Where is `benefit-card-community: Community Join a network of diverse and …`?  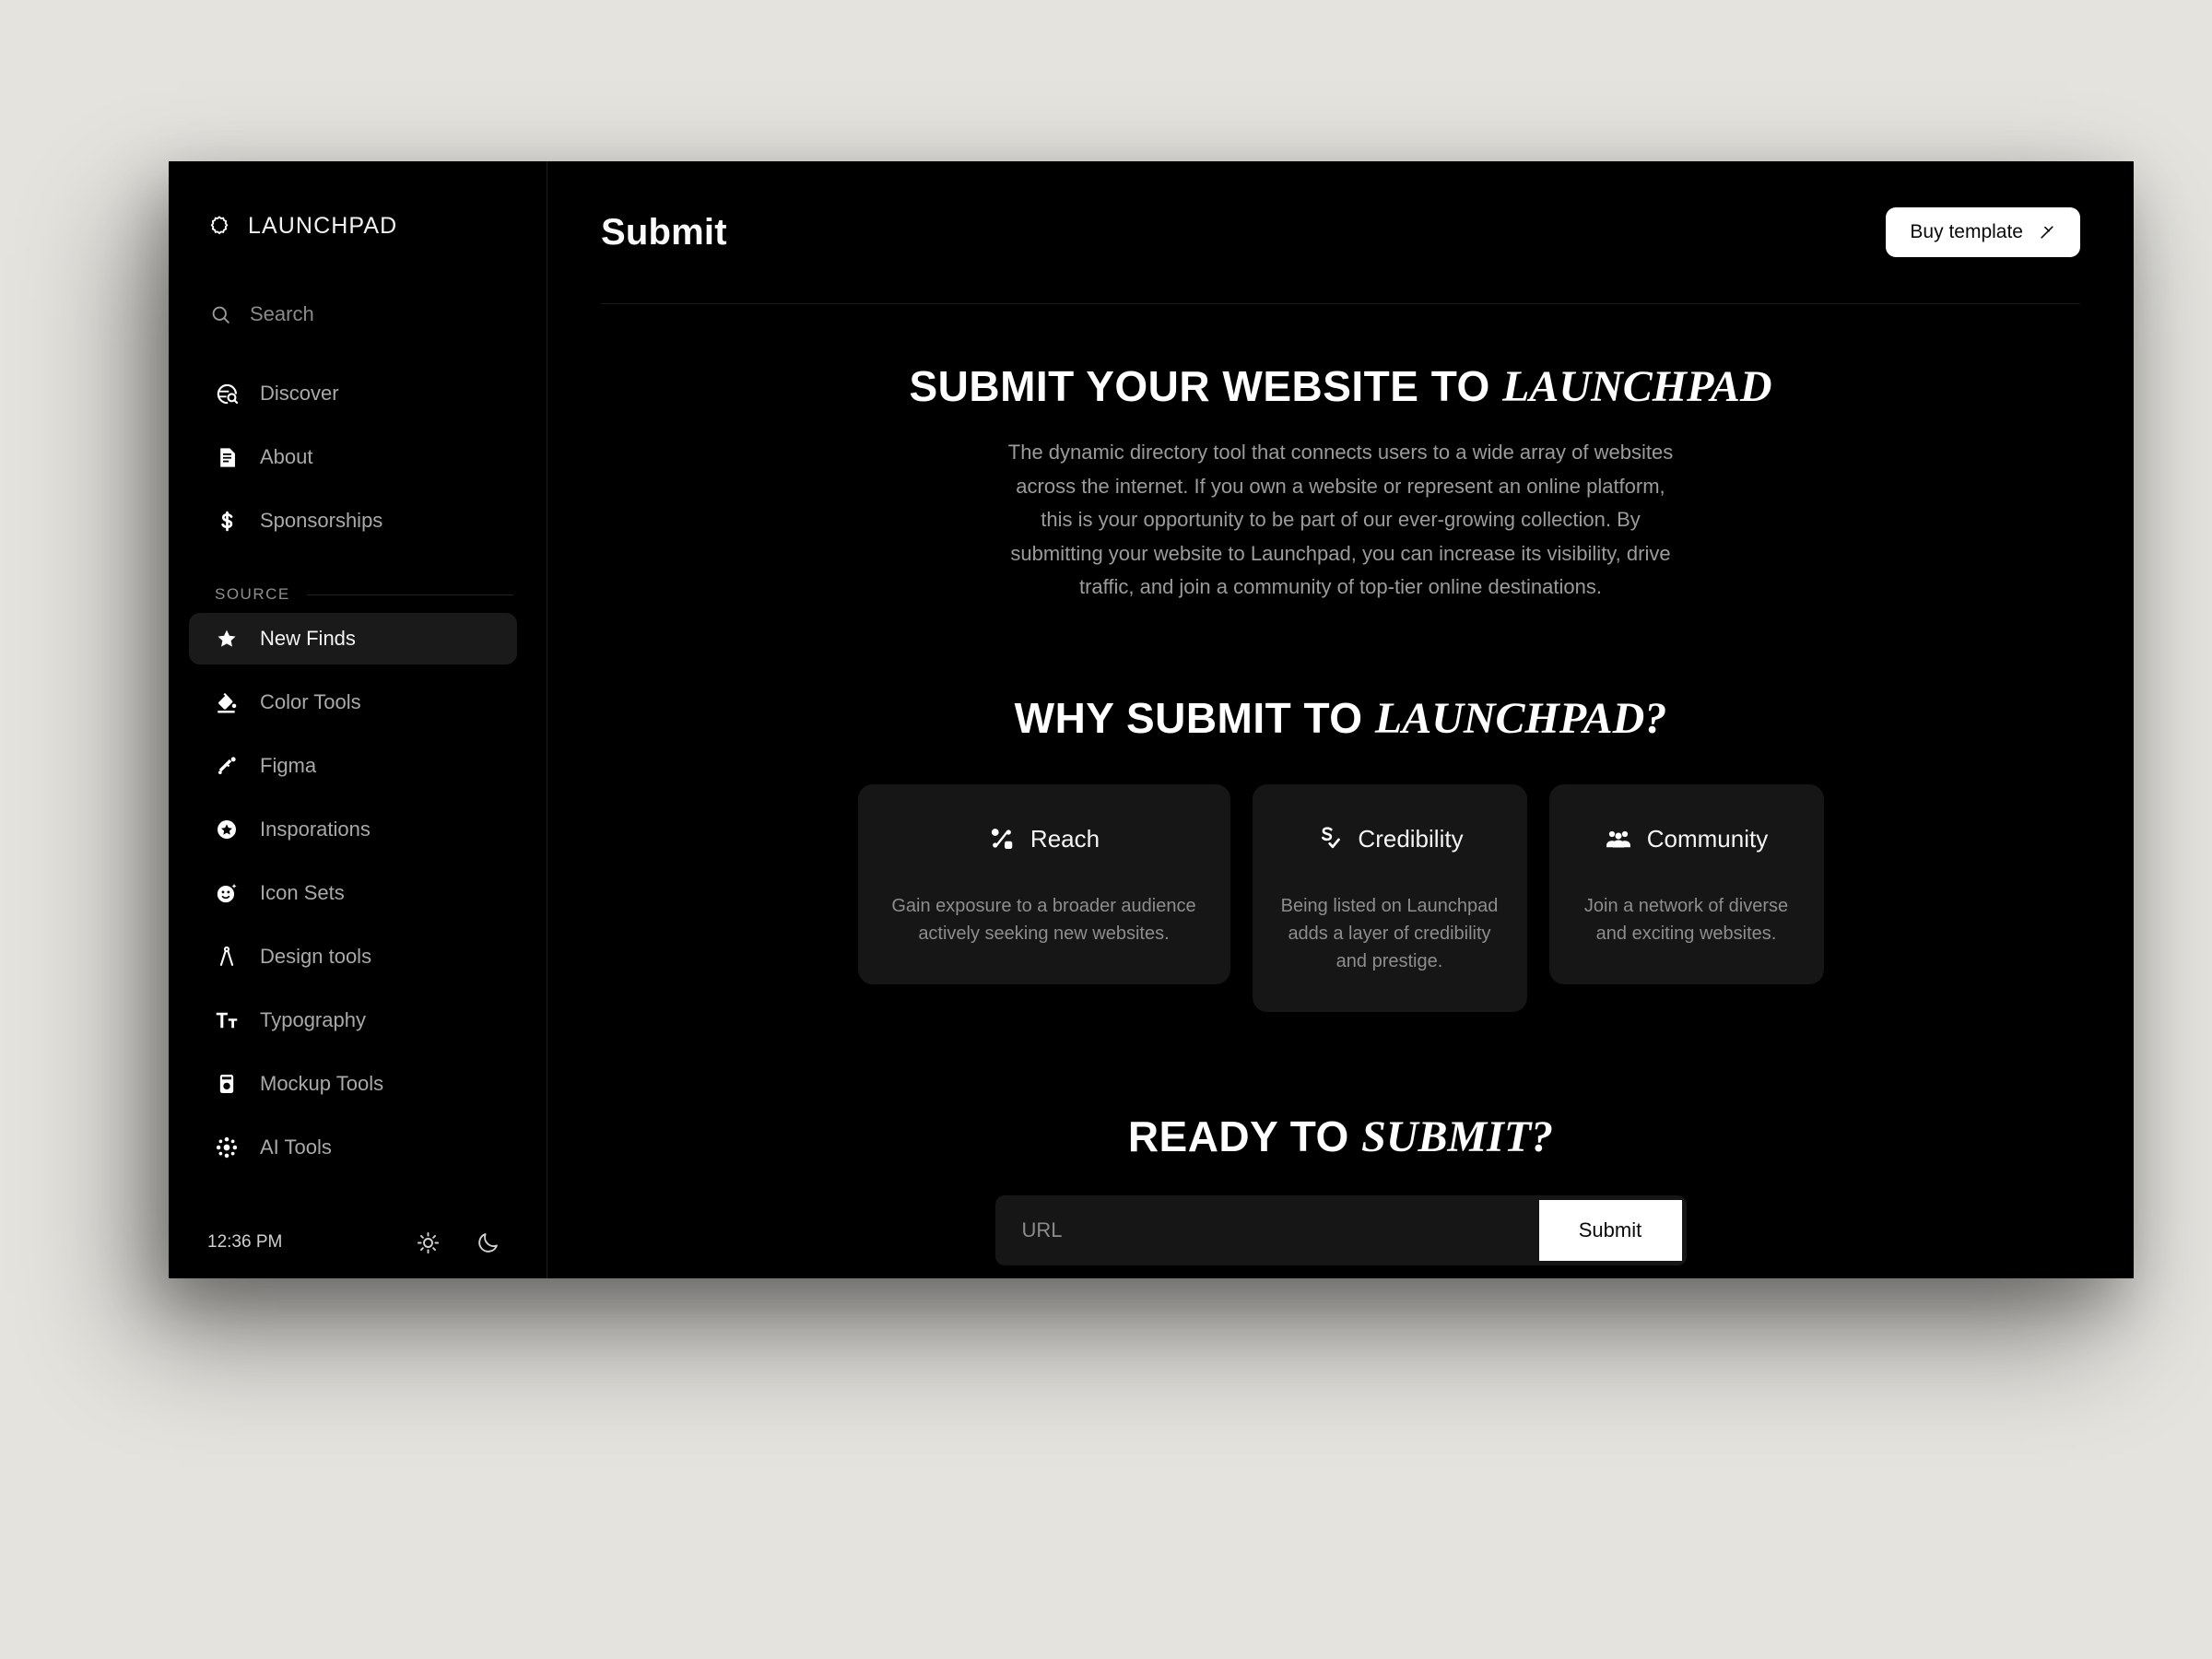 benefit-card-community: Community Join a network of diverse and … is located at coordinates (1686, 883).